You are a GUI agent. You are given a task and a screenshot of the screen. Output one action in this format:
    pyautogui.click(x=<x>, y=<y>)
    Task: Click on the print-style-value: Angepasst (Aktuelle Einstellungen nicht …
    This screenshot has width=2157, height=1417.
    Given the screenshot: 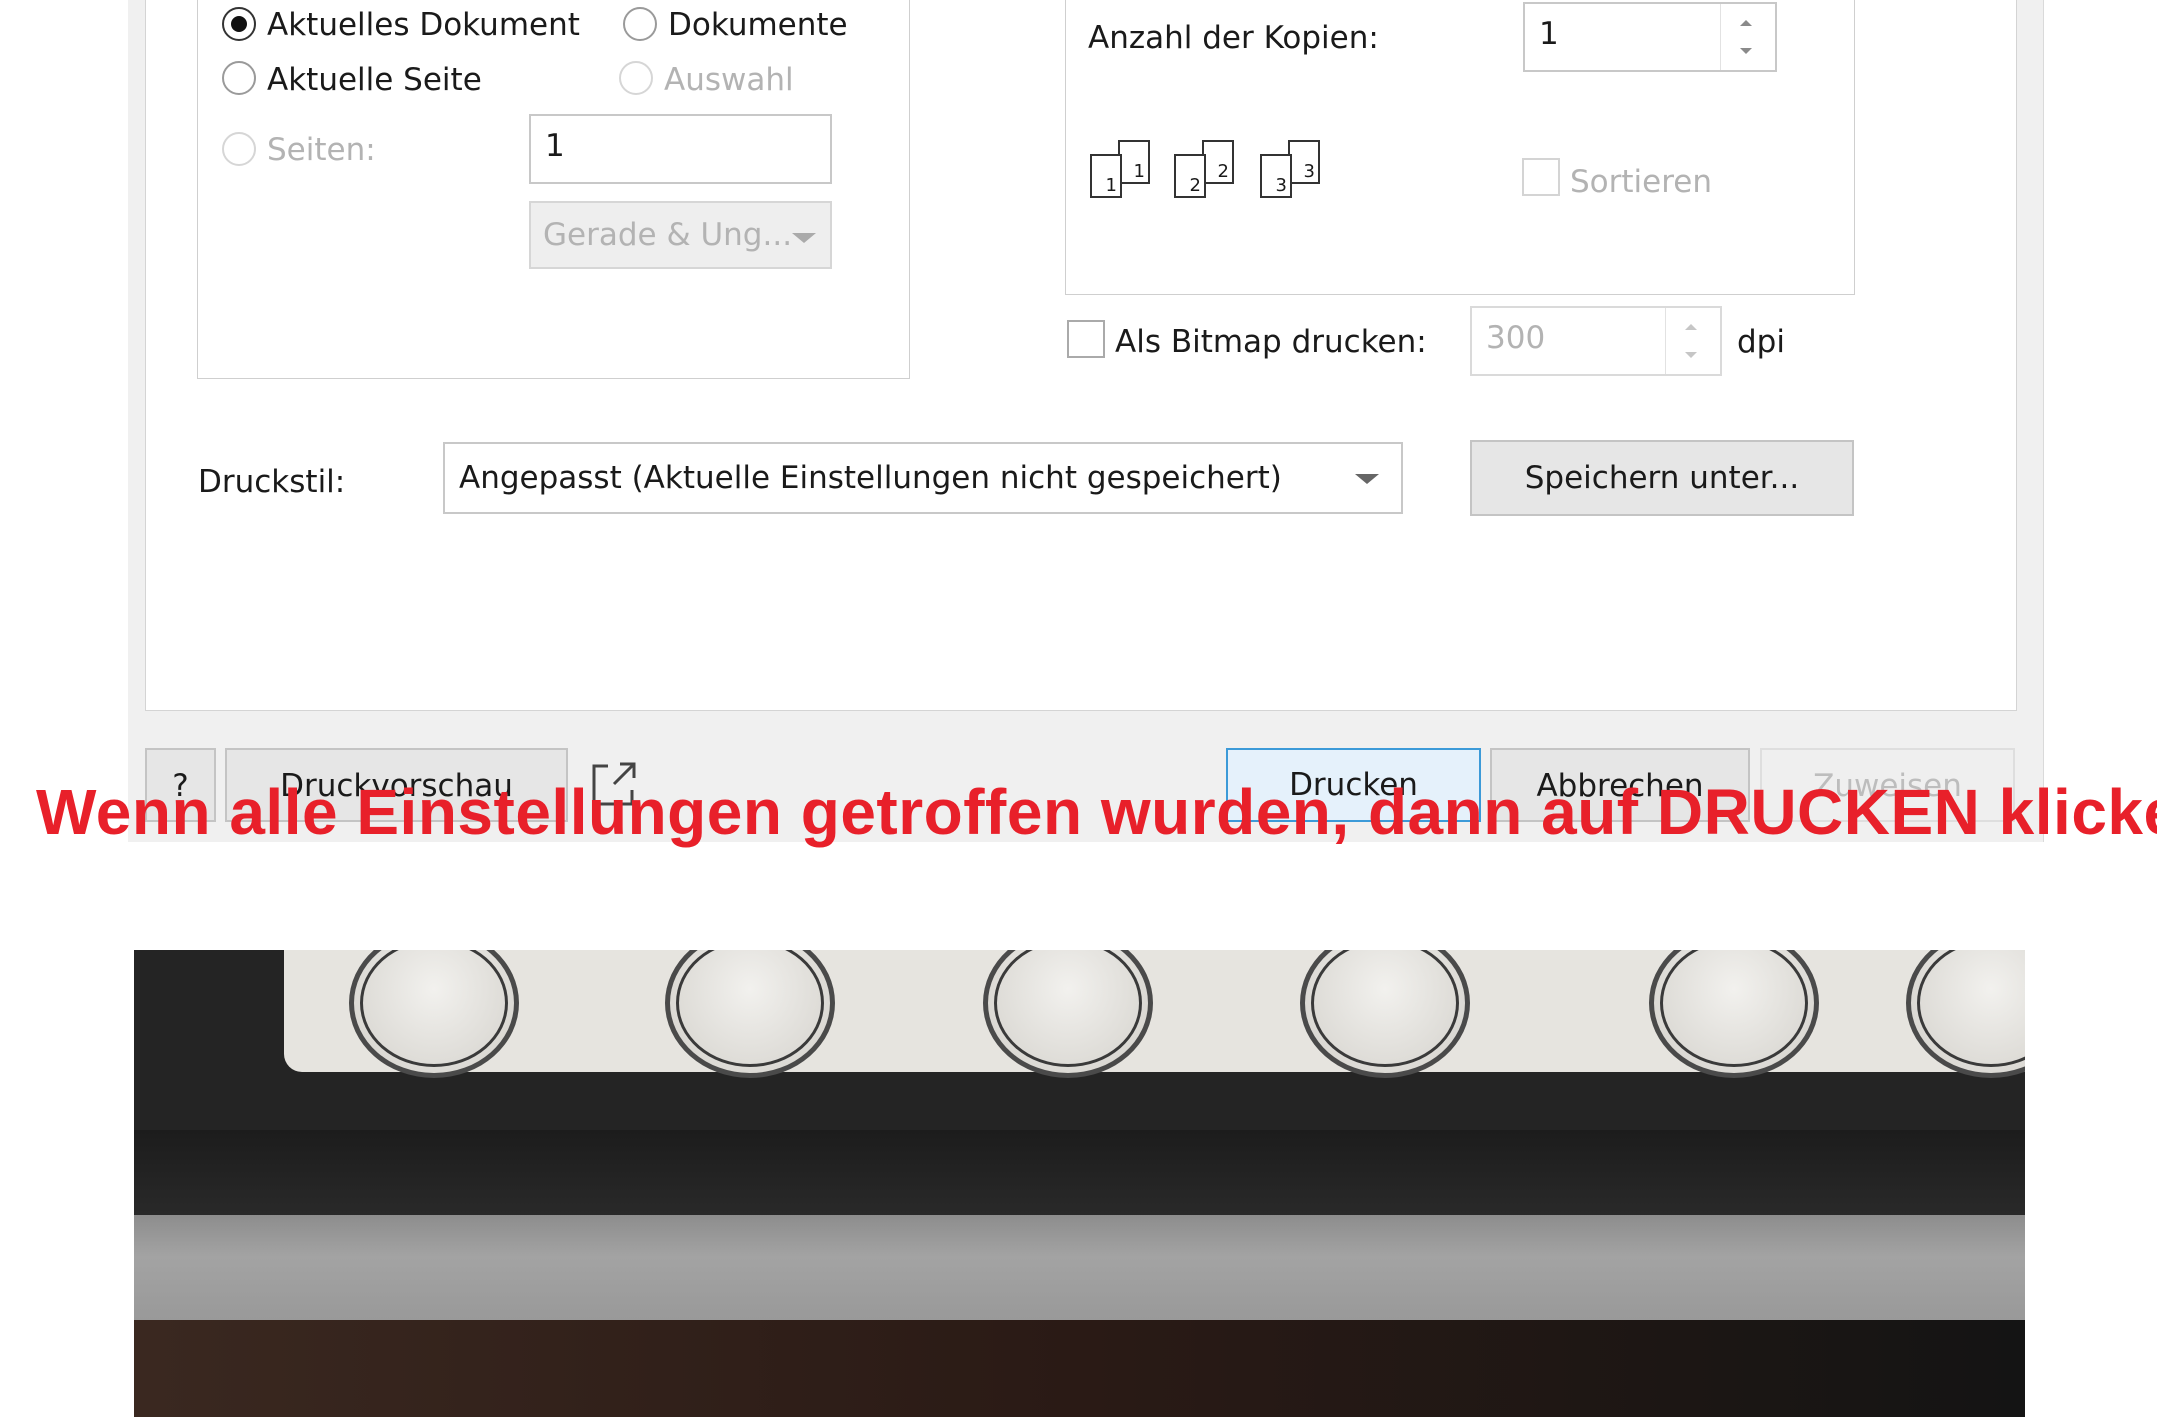 What is the action you would take?
    pyautogui.click(x=870, y=478)
    